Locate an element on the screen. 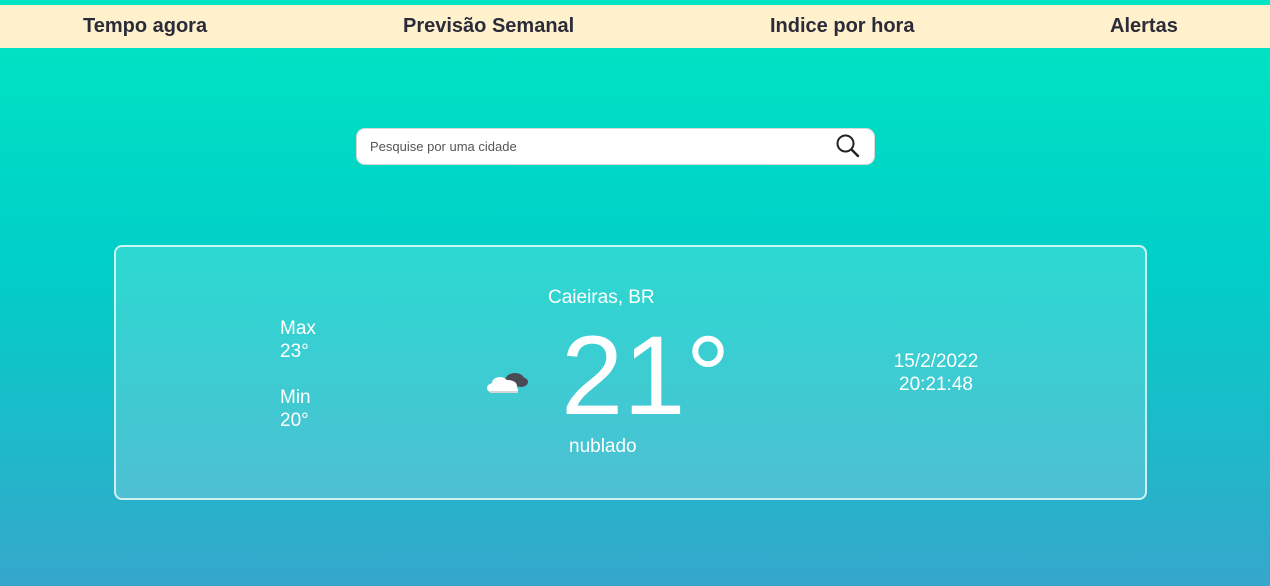 Image resolution: width=1270 pixels, height=586 pixels. nav-item-alertas: Alertas is located at coordinates (1144, 26).